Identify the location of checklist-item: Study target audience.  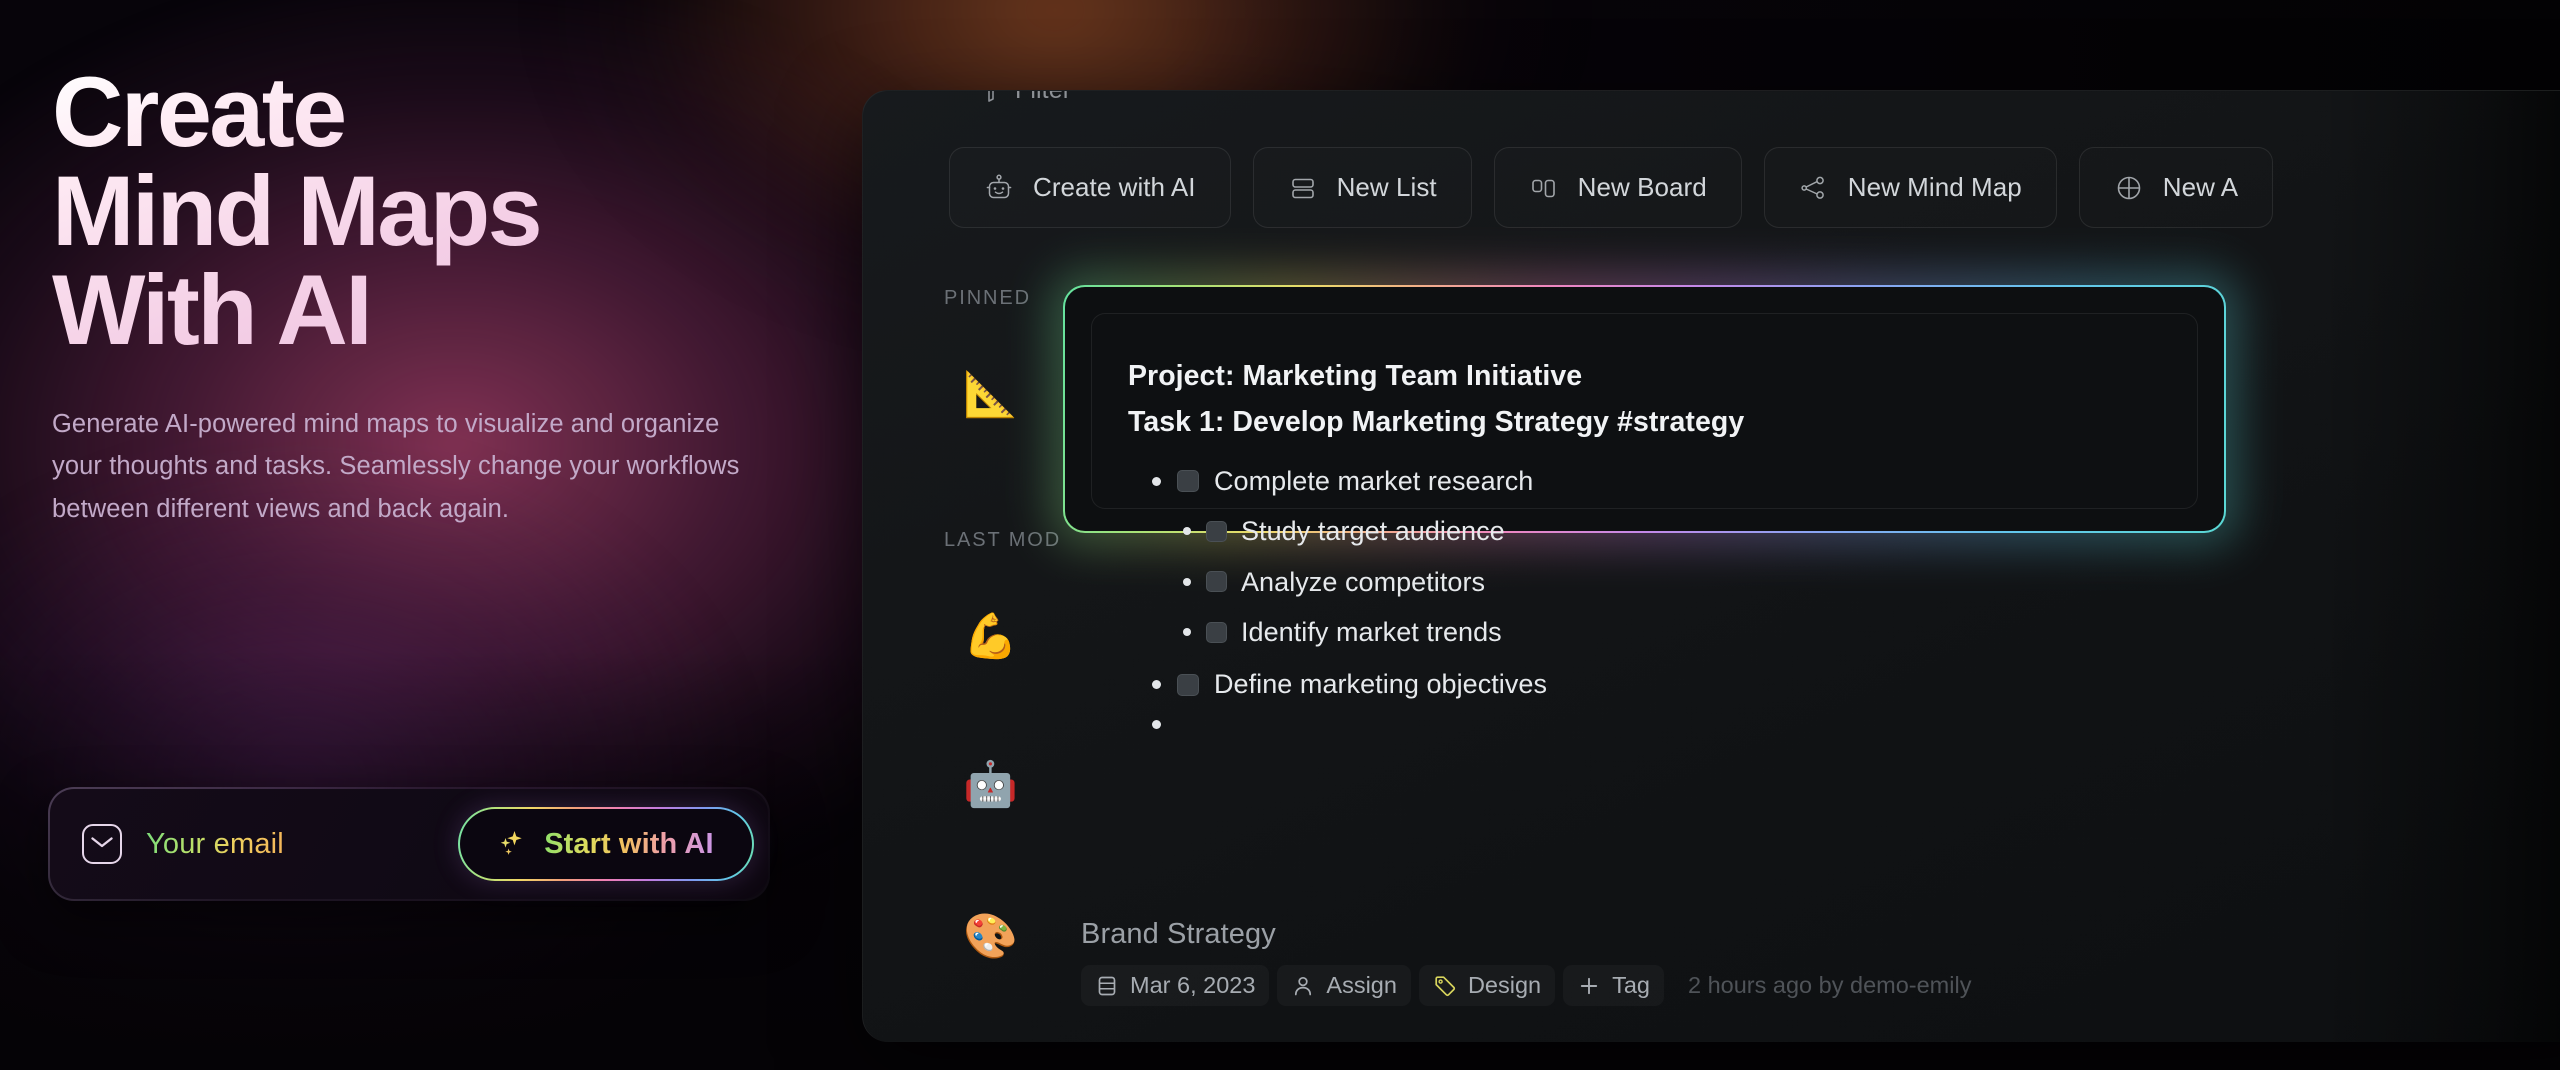
(1668, 531).